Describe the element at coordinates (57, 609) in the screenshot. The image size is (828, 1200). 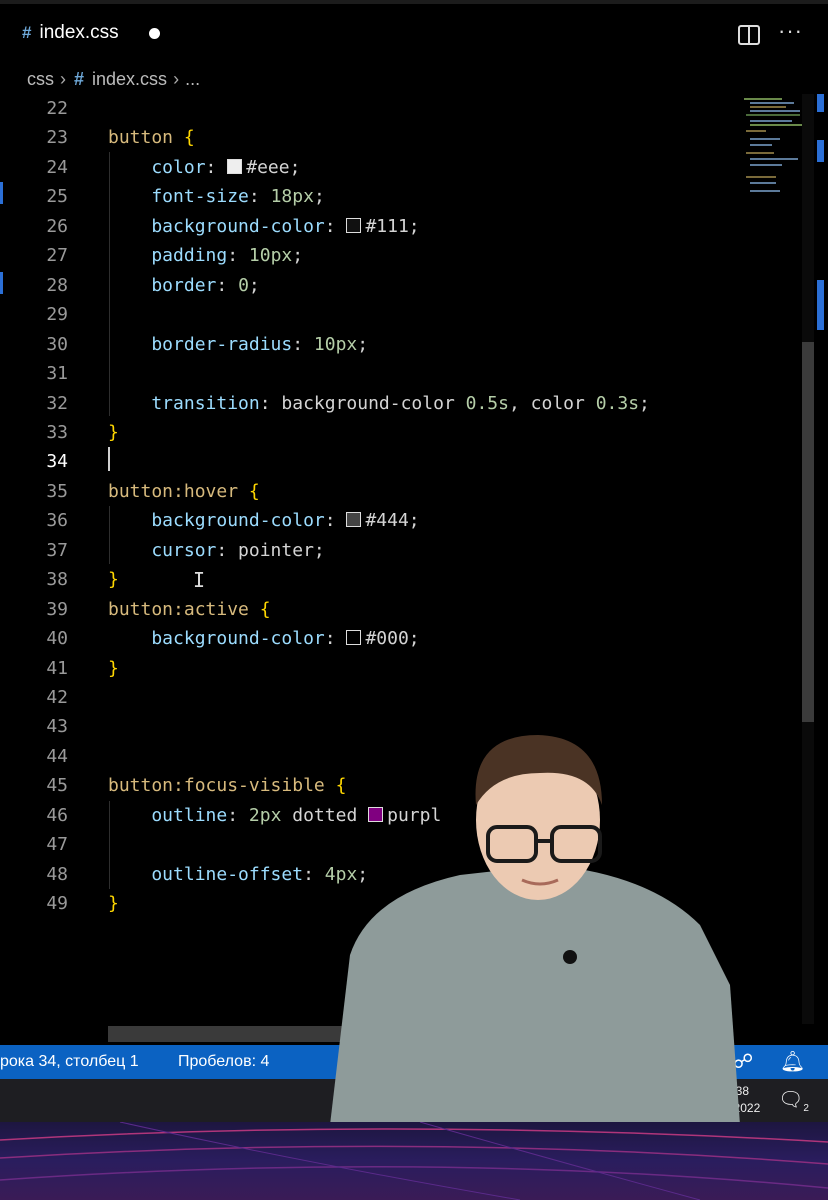
I see `line-number: 39` at that location.